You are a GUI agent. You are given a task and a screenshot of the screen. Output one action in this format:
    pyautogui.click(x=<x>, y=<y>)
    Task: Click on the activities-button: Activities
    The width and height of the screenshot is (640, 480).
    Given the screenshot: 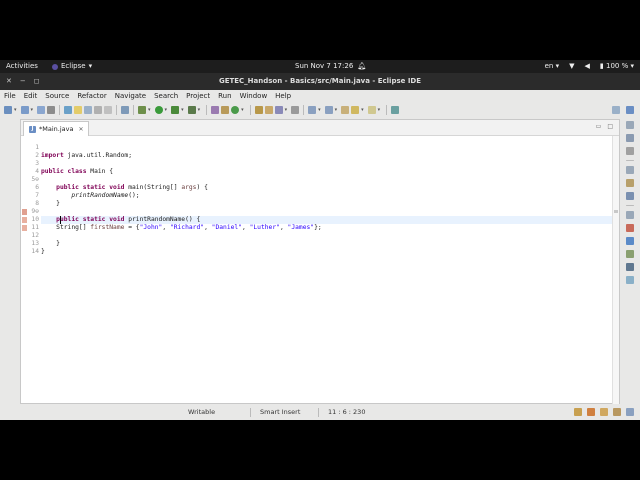 What is the action you would take?
    pyautogui.click(x=22, y=66)
    